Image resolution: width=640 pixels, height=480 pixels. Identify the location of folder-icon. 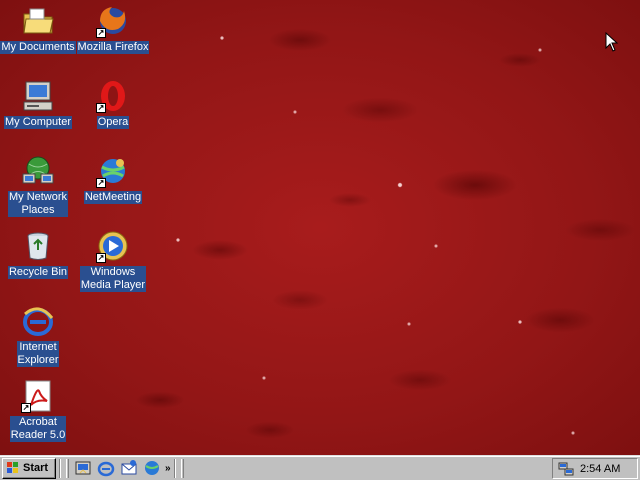
(38, 21).